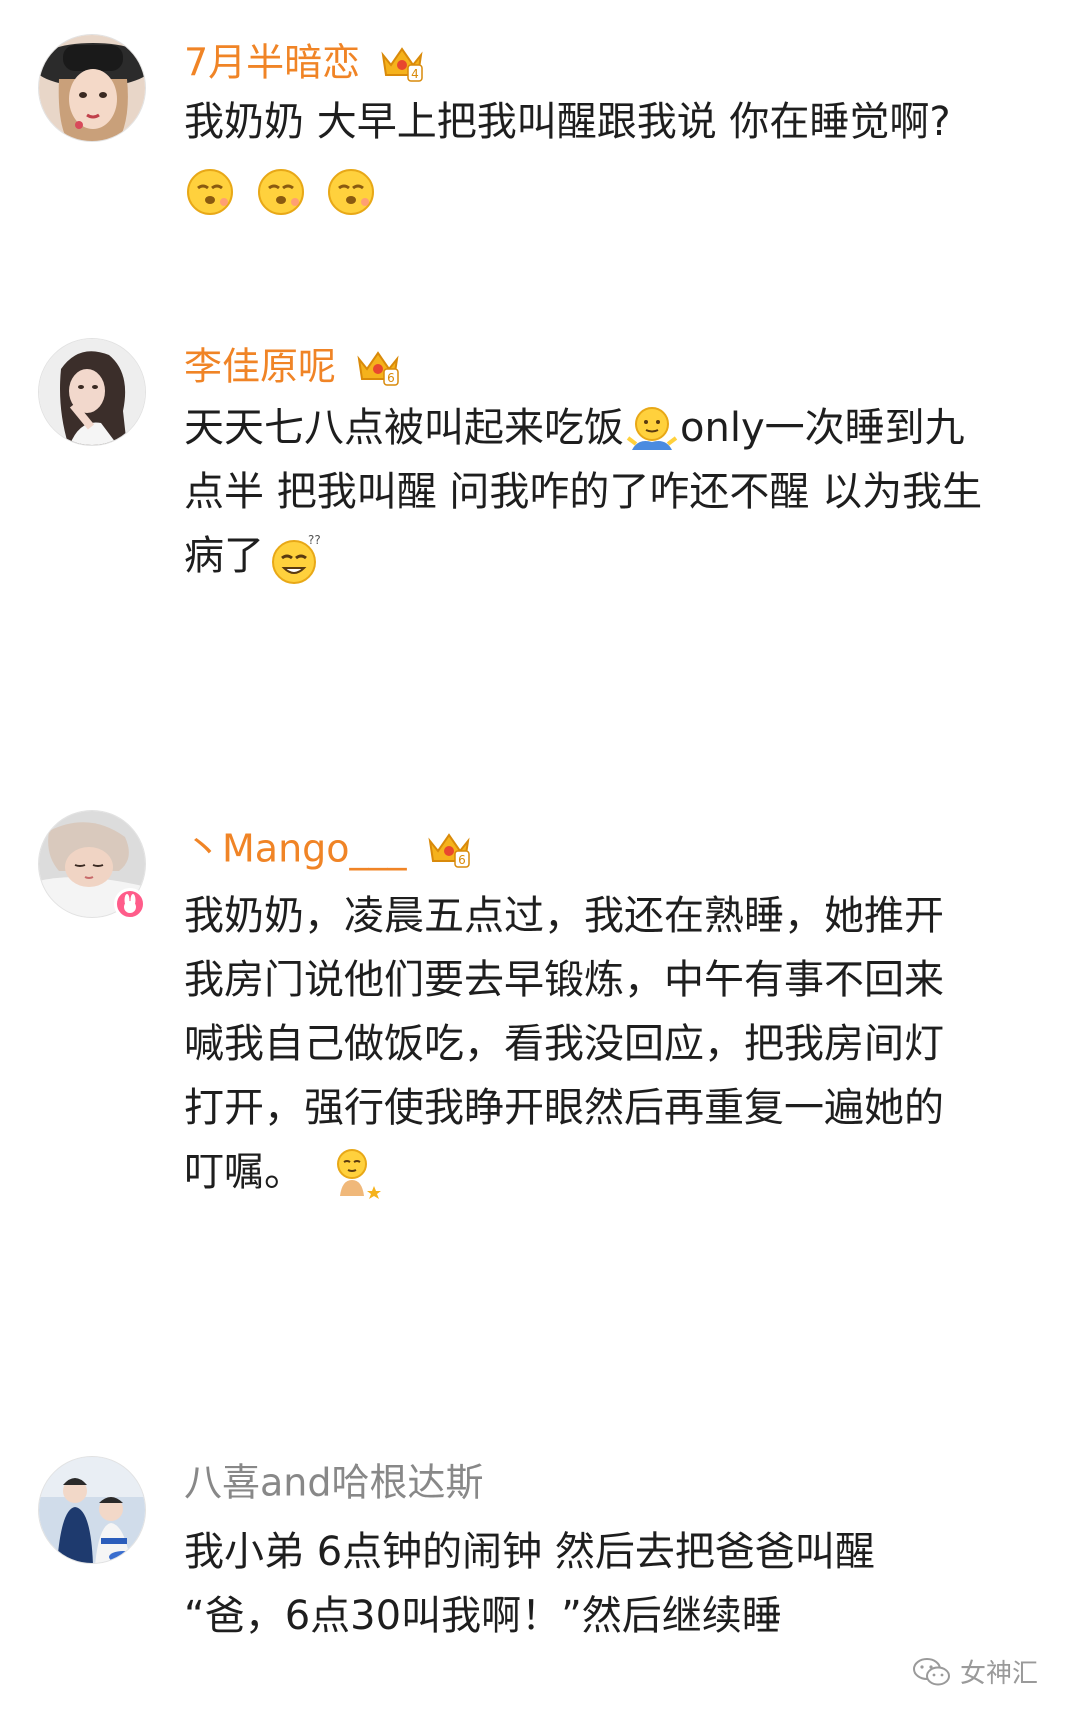  Describe the element at coordinates (244, 1172) in the screenshot. I see `comment-text-segment: 叮嘱。` at that location.